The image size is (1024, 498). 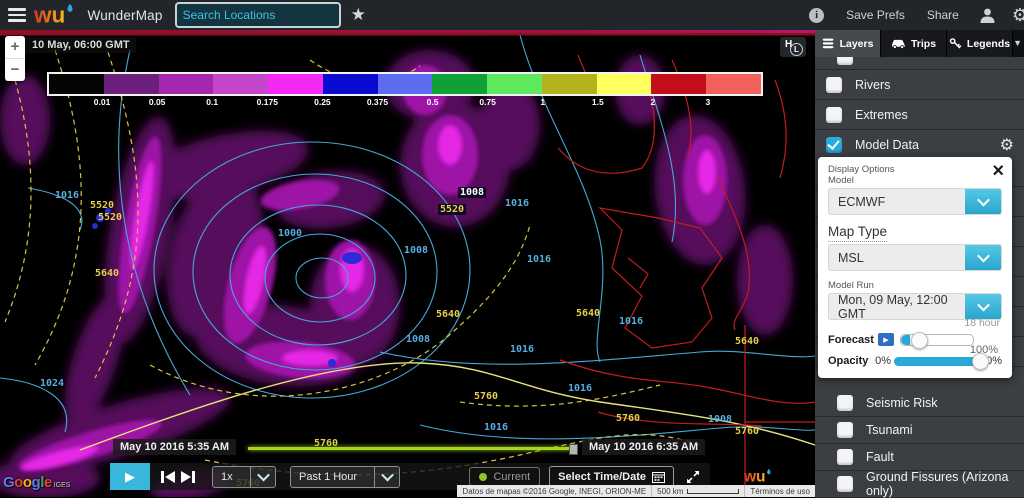 I want to click on checkbox-rivers, so click(x=834, y=84).